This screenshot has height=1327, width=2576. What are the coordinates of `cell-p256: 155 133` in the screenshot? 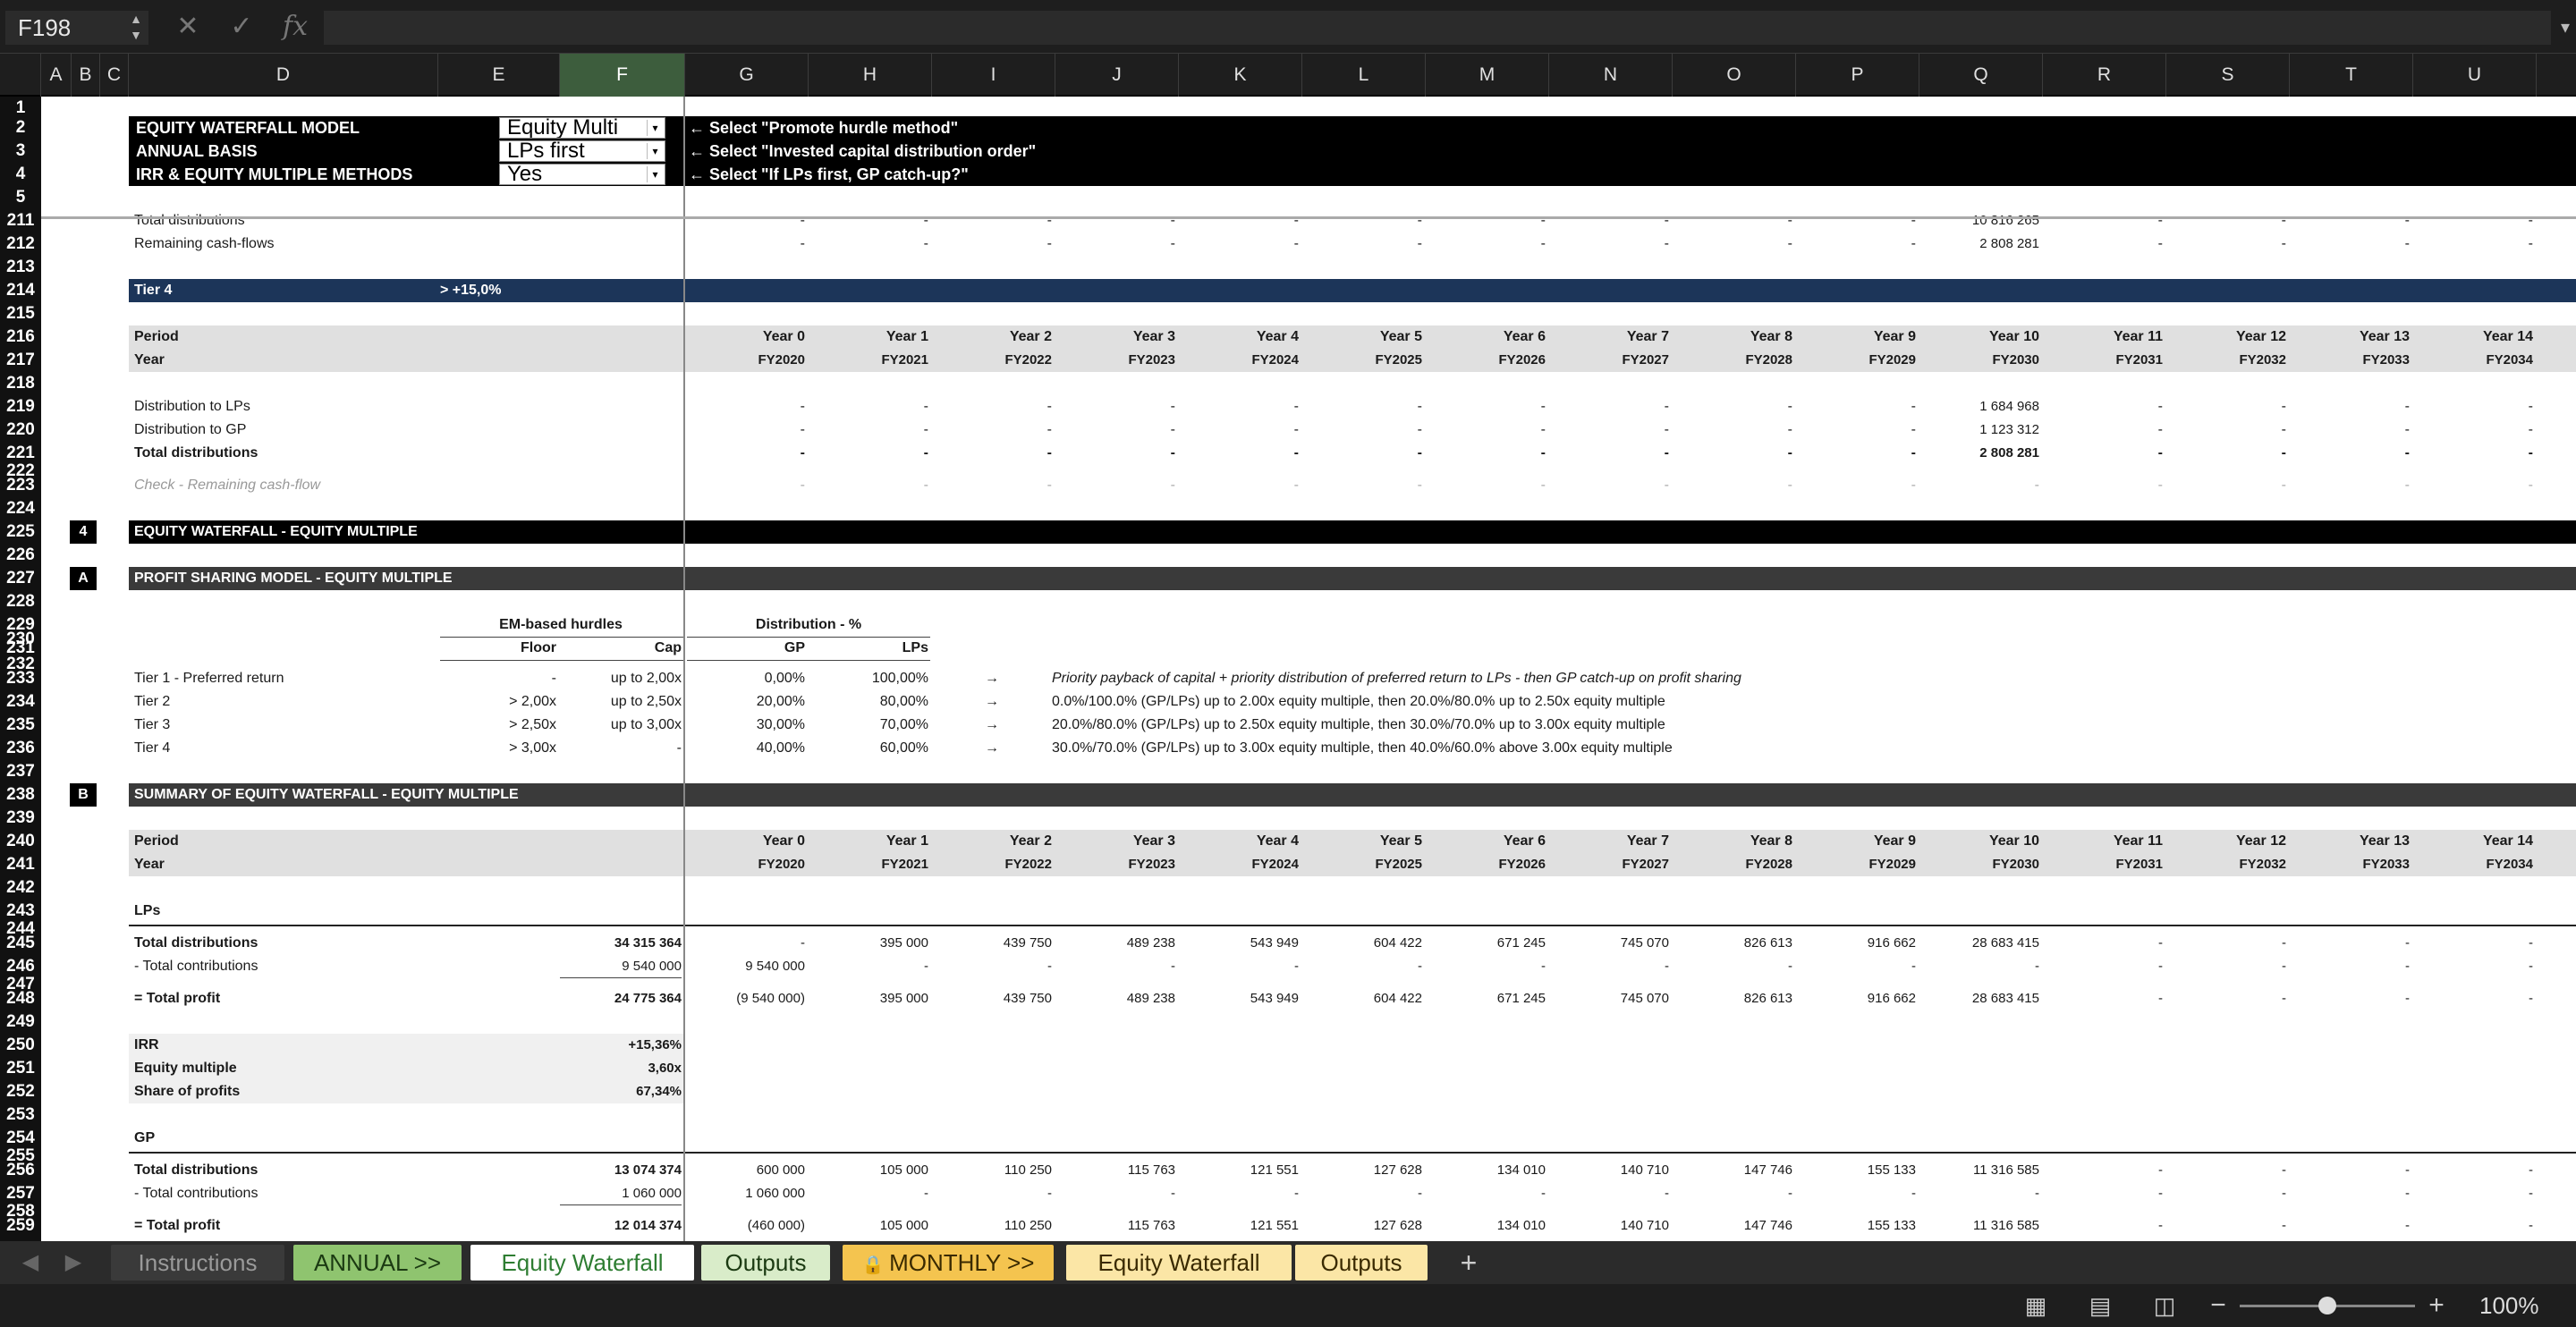 It's located at (1856, 1170).